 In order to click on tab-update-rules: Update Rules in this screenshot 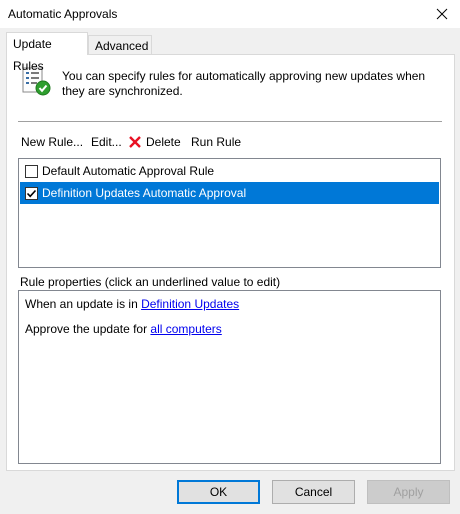, I will do `click(47, 52)`.